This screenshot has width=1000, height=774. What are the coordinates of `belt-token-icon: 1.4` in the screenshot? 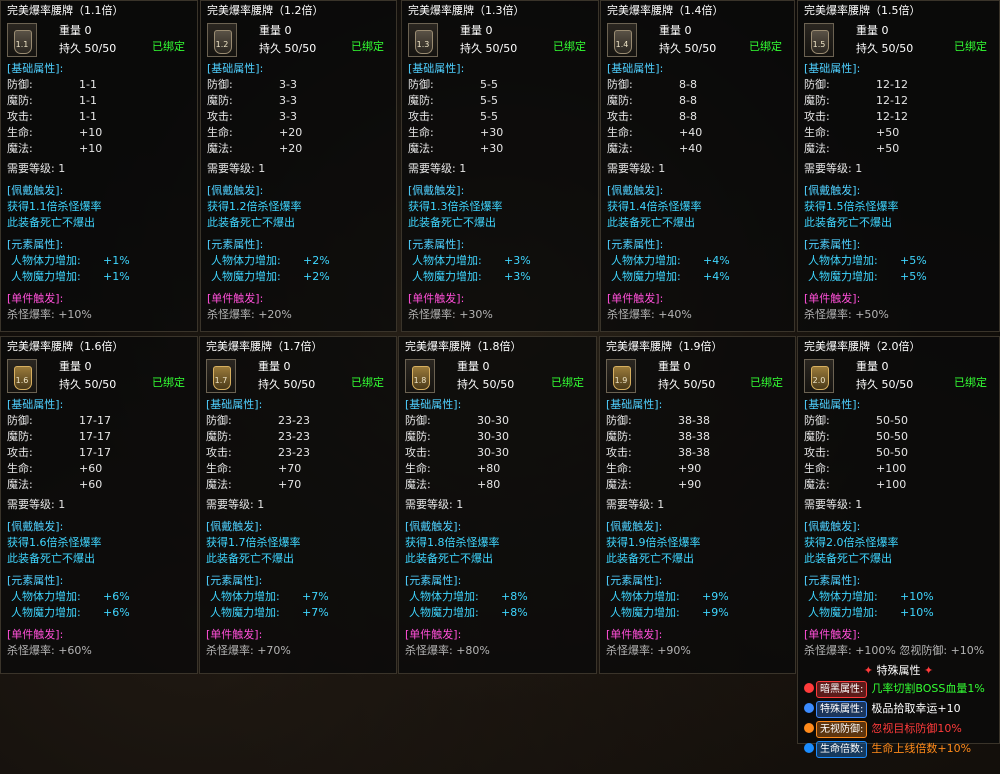 It's located at (622, 40).